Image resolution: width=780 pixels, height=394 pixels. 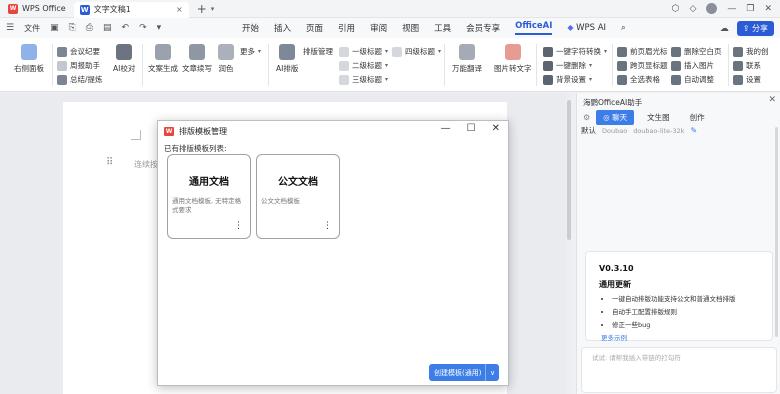 What do you see at coordinates (724, 29) in the screenshot?
I see `cloud-sync-icon: ☁` at bounding box center [724, 29].